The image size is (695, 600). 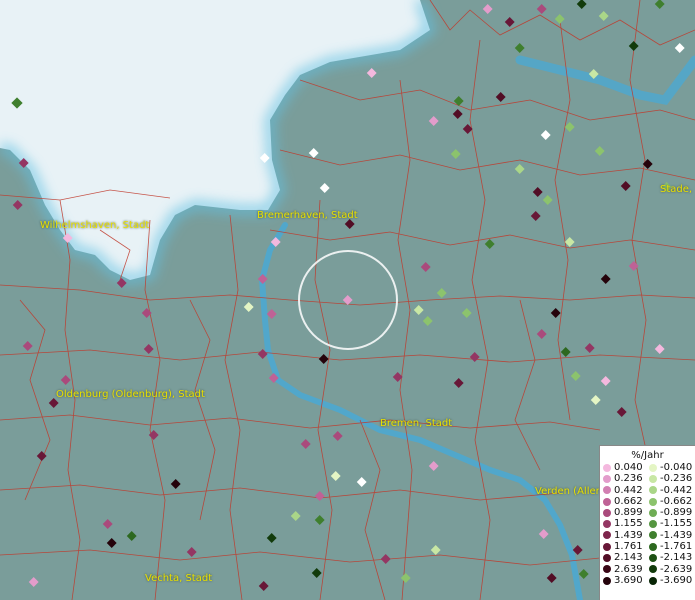 I want to click on legend-entry: -0.236, so click(x=672, y=478).